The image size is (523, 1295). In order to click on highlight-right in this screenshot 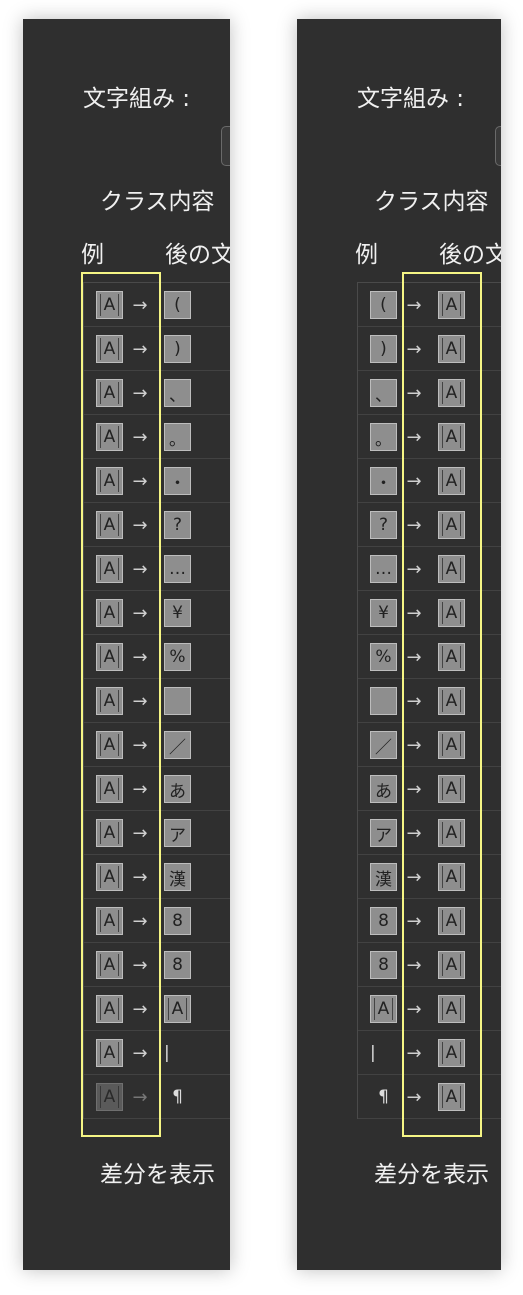, I will do `click(442, 704)`.